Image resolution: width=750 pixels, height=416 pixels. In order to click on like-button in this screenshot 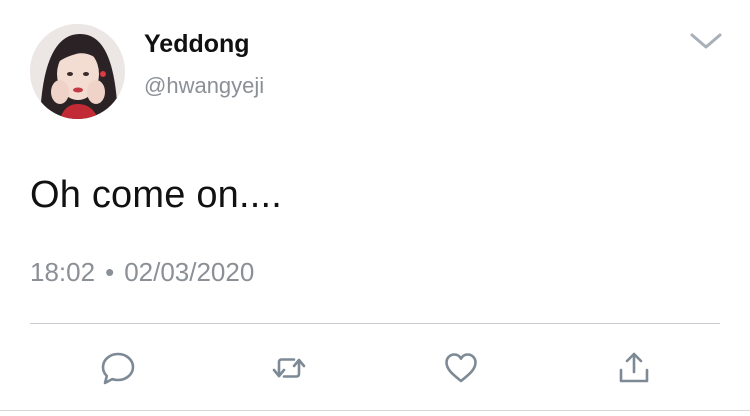, I will do `click(461, 368)`.